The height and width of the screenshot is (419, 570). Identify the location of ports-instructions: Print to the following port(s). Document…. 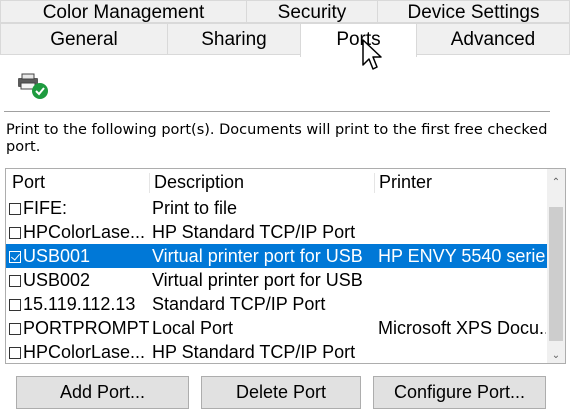
(277, 138).